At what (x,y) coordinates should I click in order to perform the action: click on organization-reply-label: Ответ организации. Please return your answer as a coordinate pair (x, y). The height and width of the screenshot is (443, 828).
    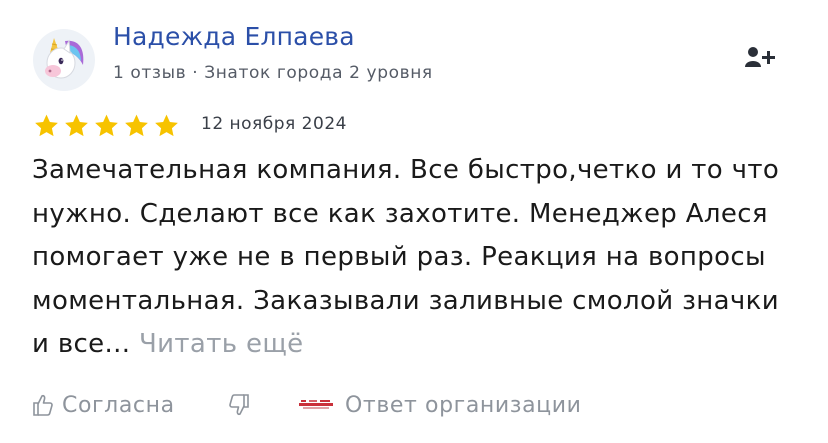
    Looking at the image, I should click on (463, 405).